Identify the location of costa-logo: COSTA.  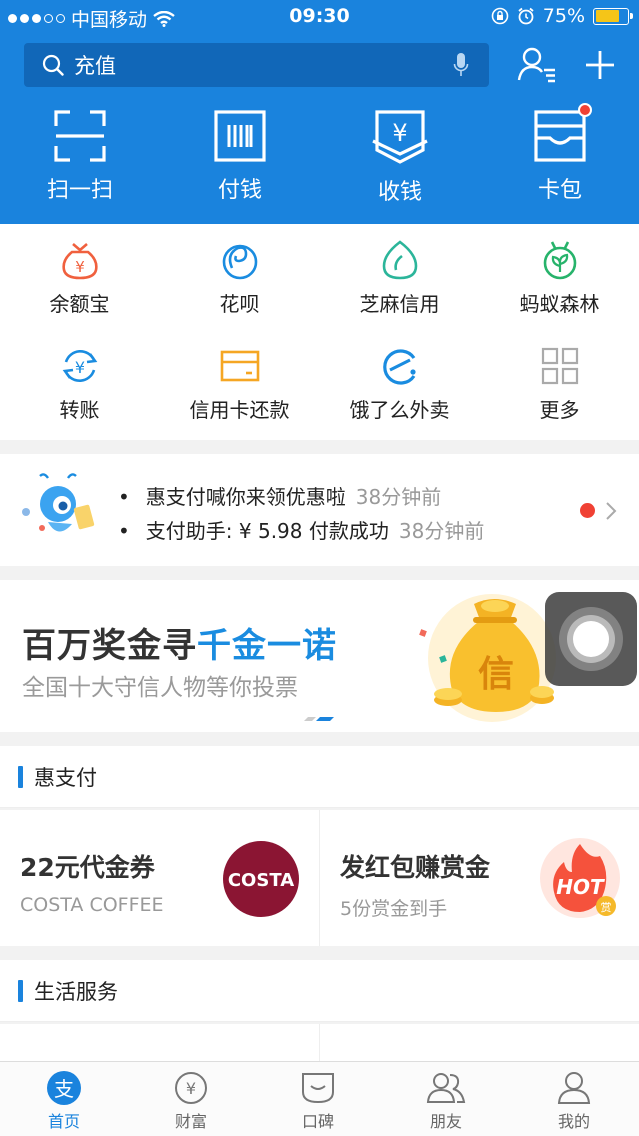
(261, 879).